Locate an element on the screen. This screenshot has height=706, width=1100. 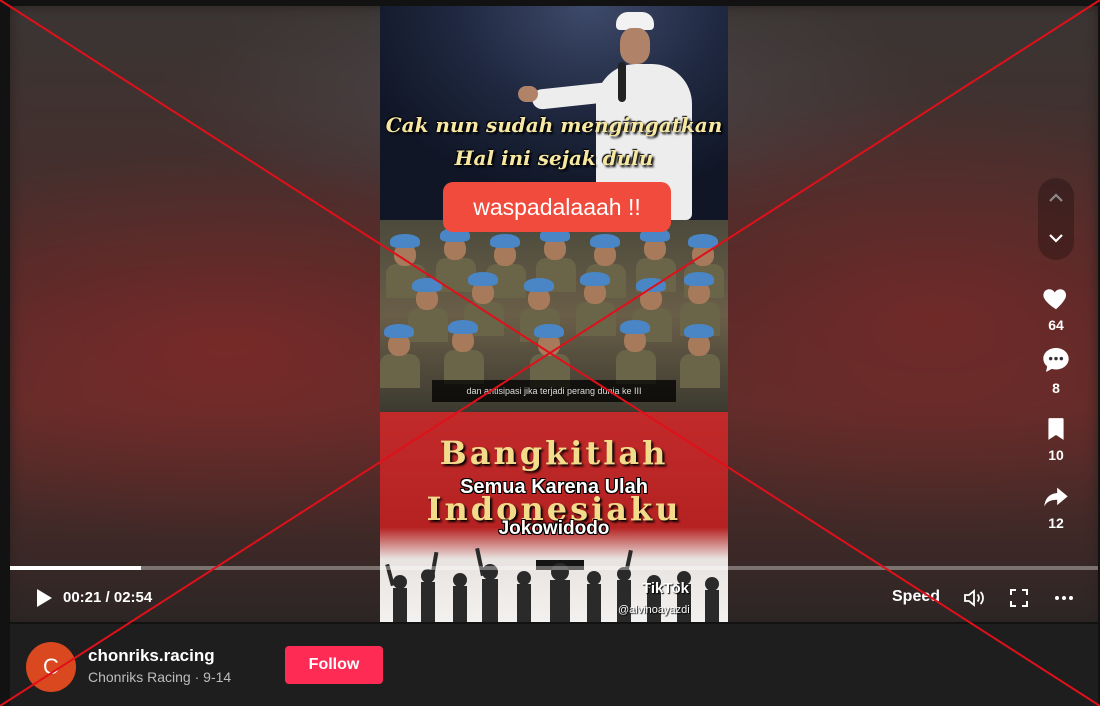
alert-pill: waspadalaaah !! is located at coordinates (557, 207).